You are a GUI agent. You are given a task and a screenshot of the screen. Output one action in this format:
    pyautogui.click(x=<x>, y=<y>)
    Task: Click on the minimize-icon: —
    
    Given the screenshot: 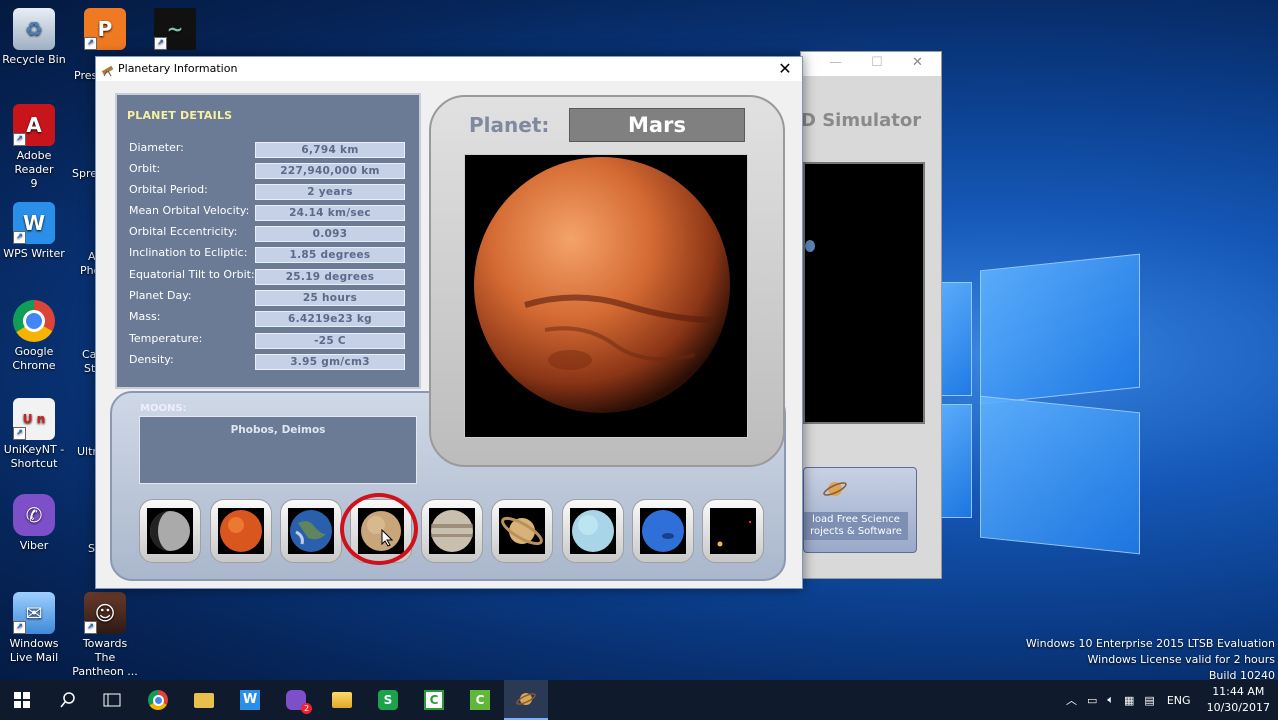 What is the action you would take?
    pyautogui.click(x=835, y=62)
    